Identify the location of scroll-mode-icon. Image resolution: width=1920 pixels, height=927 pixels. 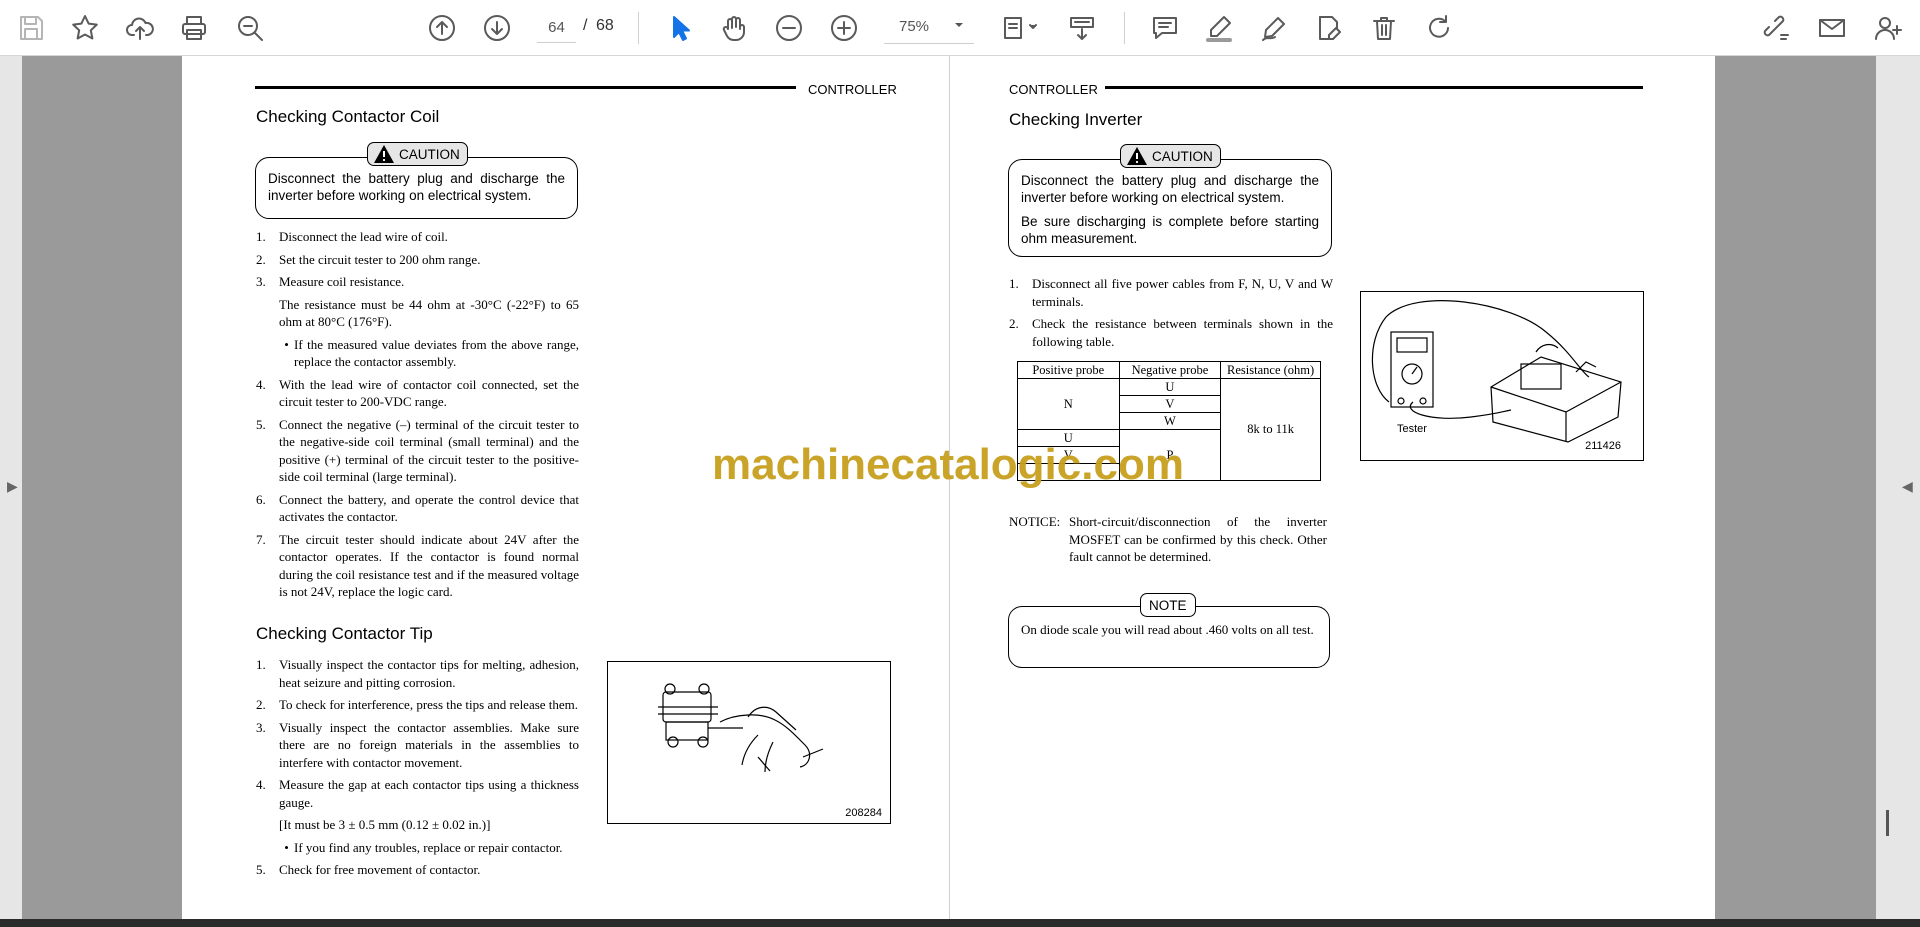
(1082, 28).